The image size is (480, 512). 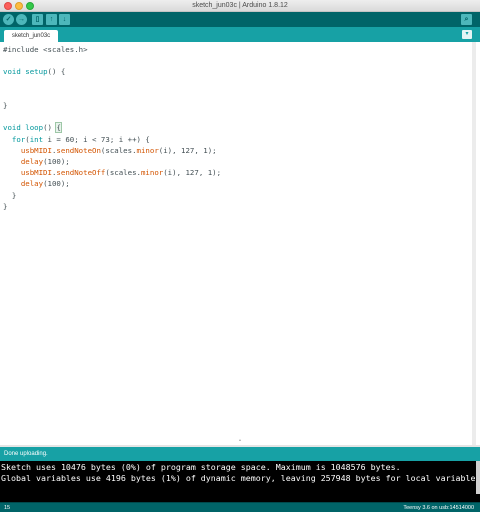 What do you see at coordinates (18, 139) in the screenshot?
I see `code-token: for` at bounding box center [18, 139].